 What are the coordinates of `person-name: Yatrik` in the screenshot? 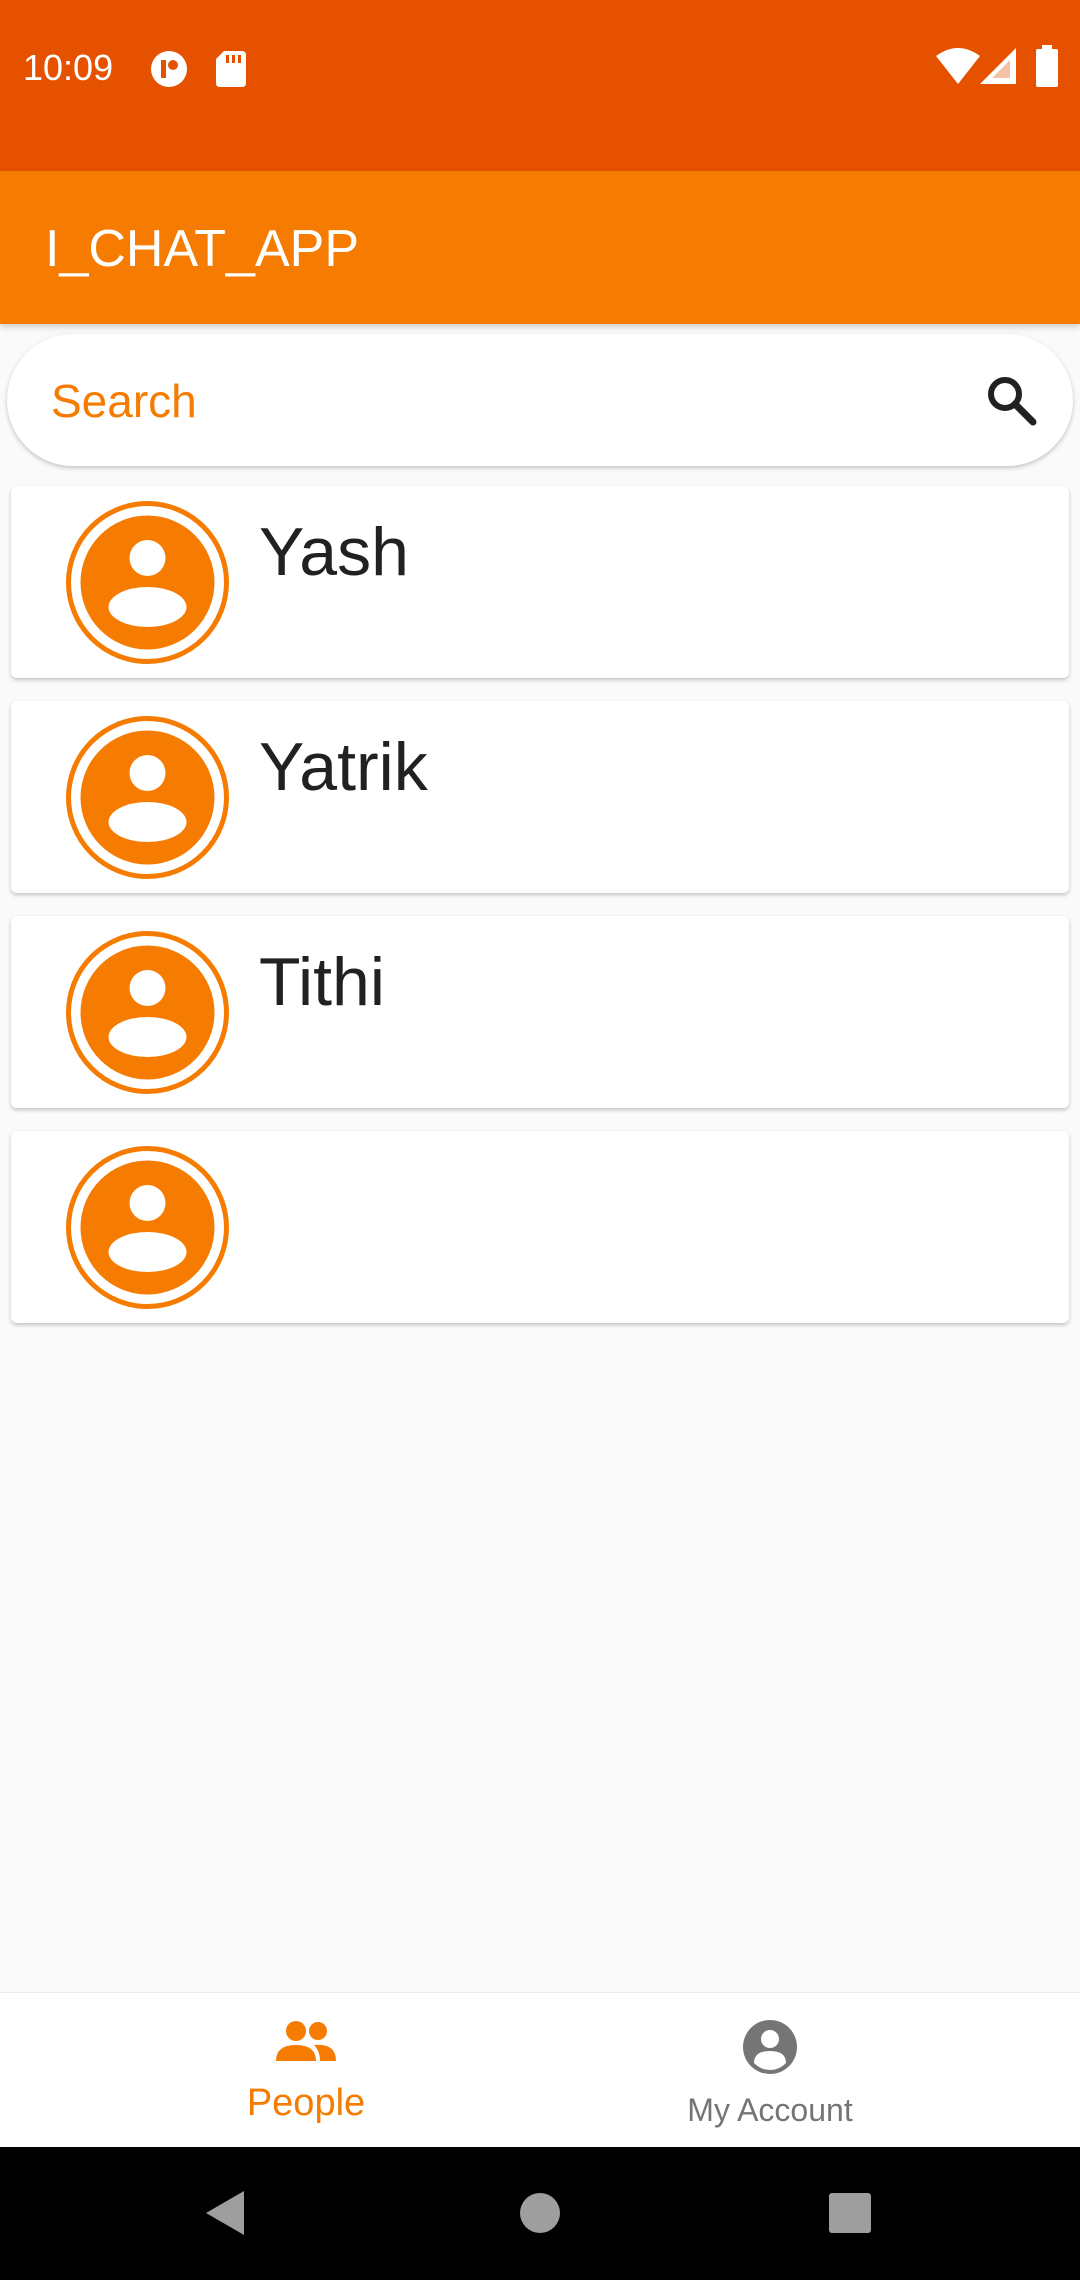 It's located at (343, 767).